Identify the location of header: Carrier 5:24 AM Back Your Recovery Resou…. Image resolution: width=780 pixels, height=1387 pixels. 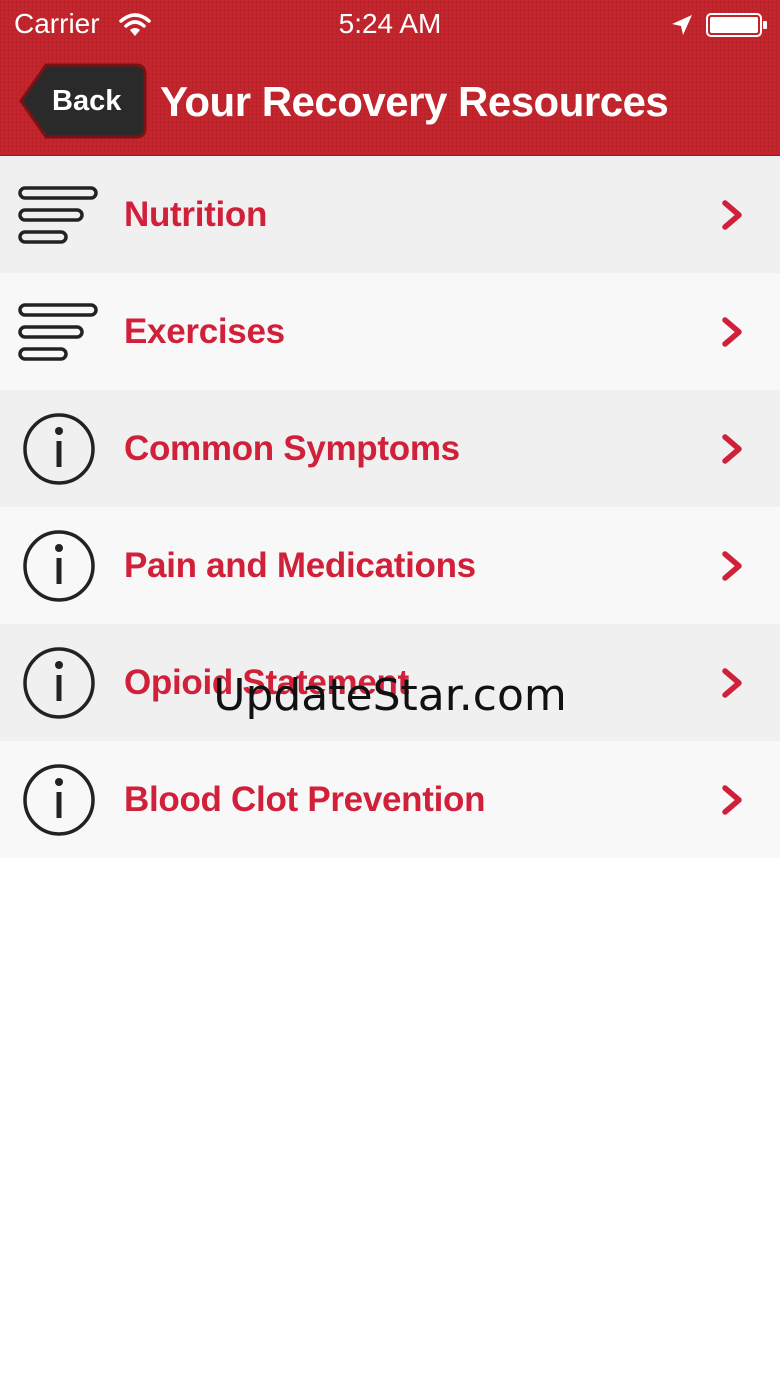
(390, 78).